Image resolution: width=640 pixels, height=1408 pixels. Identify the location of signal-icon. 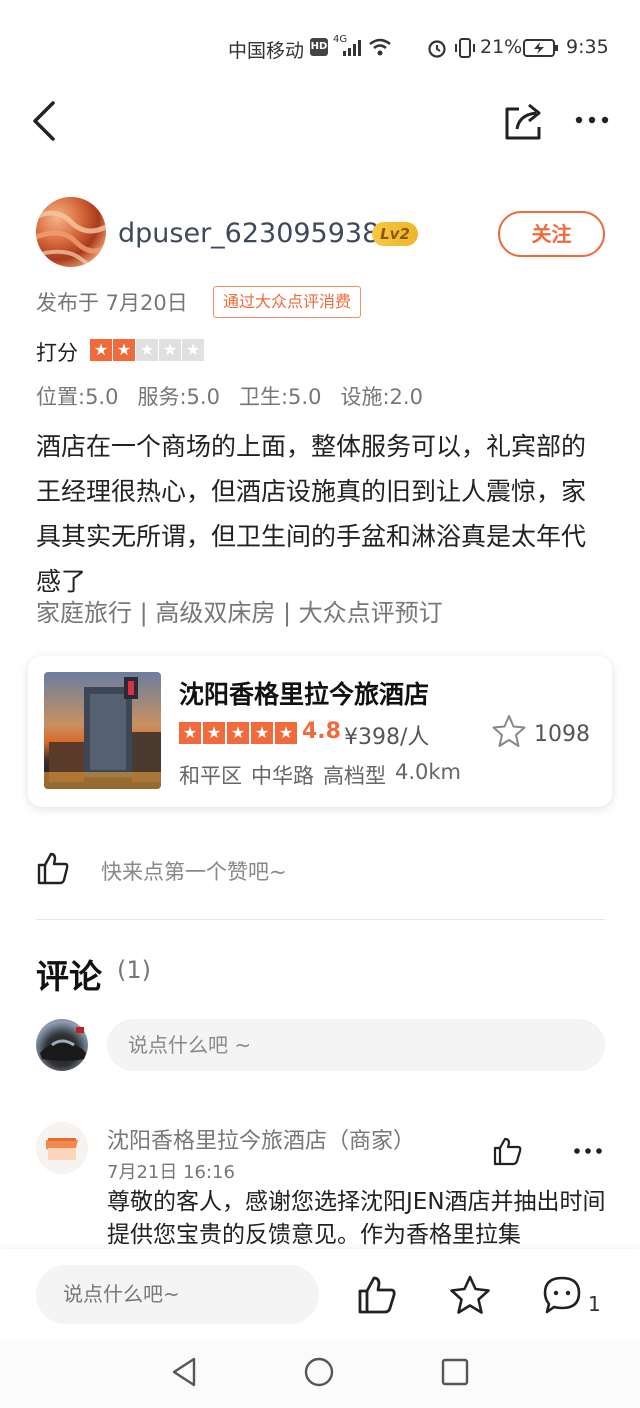
(352, 48).